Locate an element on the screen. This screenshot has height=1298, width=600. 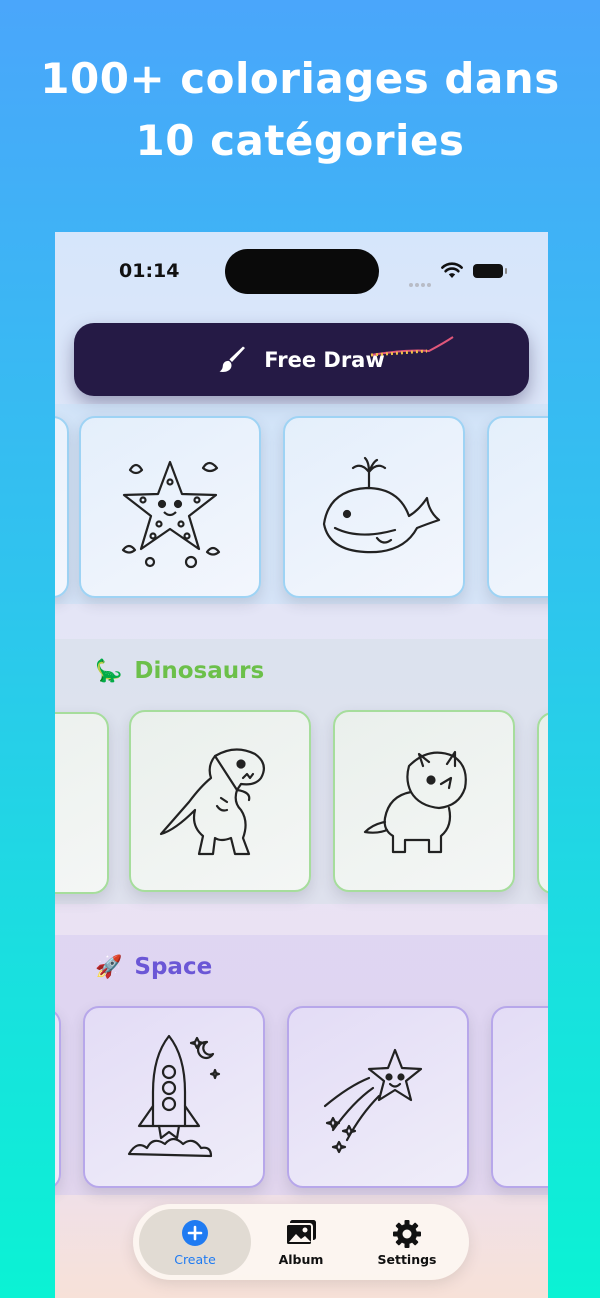
t-rex-coloring-card is located at coordinates (220, 801).